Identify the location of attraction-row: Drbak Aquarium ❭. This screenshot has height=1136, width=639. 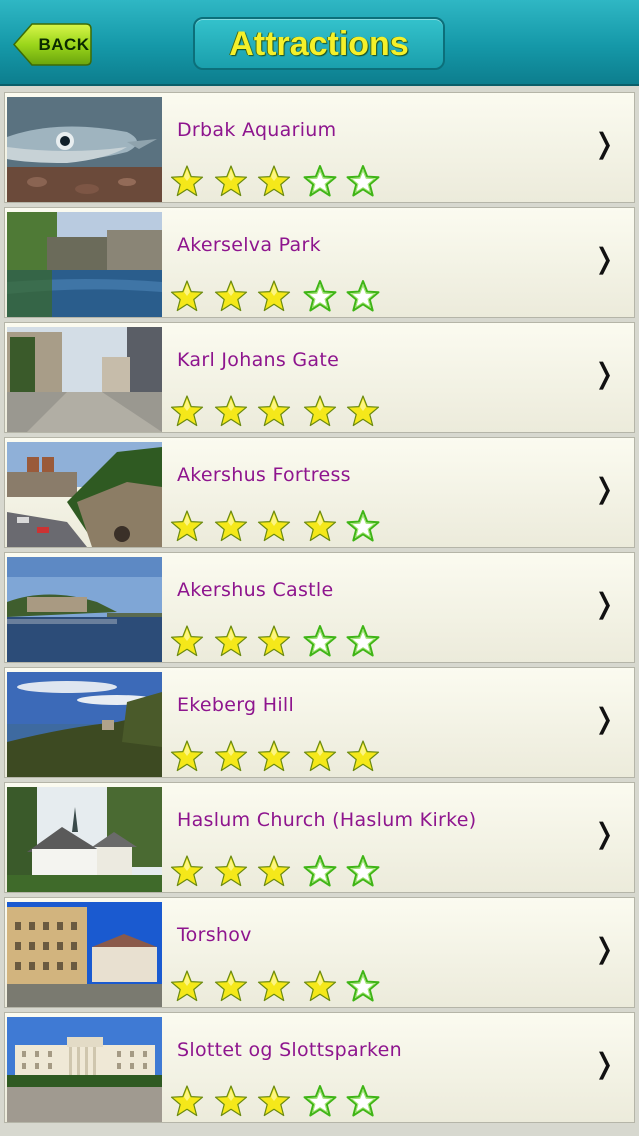
(319, 147).